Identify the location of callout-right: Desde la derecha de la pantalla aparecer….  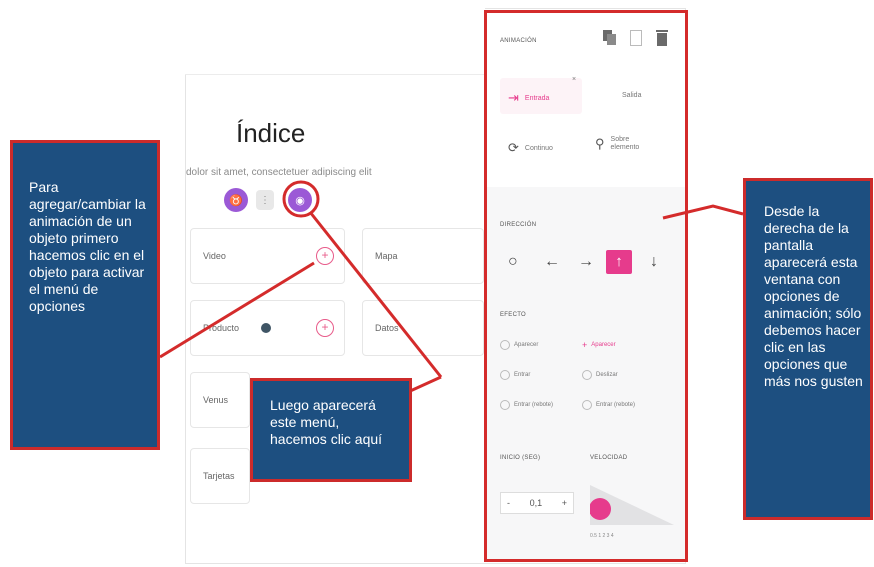
(808, 349).